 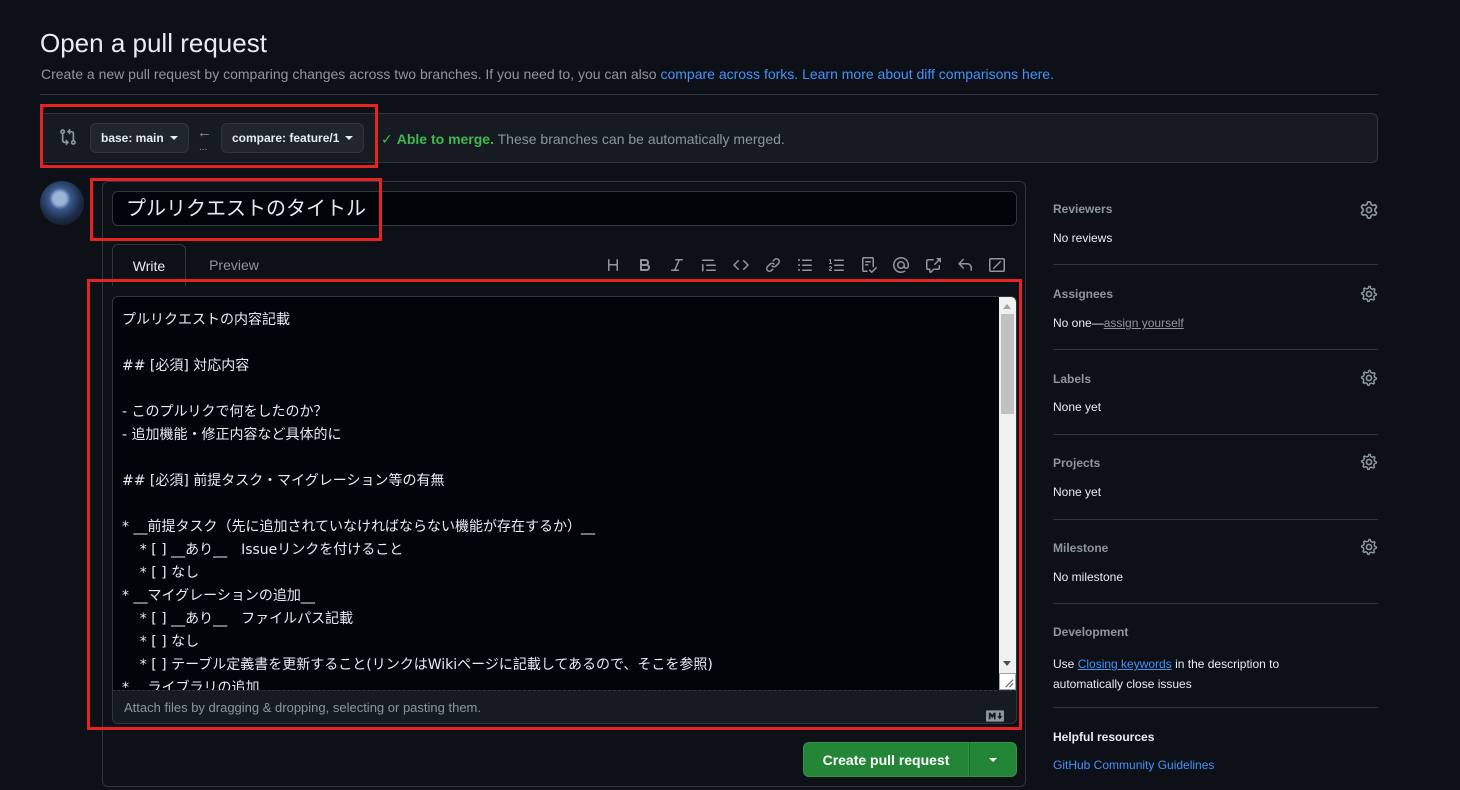 What do you see at coordinates (564, 208) in the screenshot?
I see `pr-title-input: プルリクエストのタイトル` at bounding box center [564, 208].